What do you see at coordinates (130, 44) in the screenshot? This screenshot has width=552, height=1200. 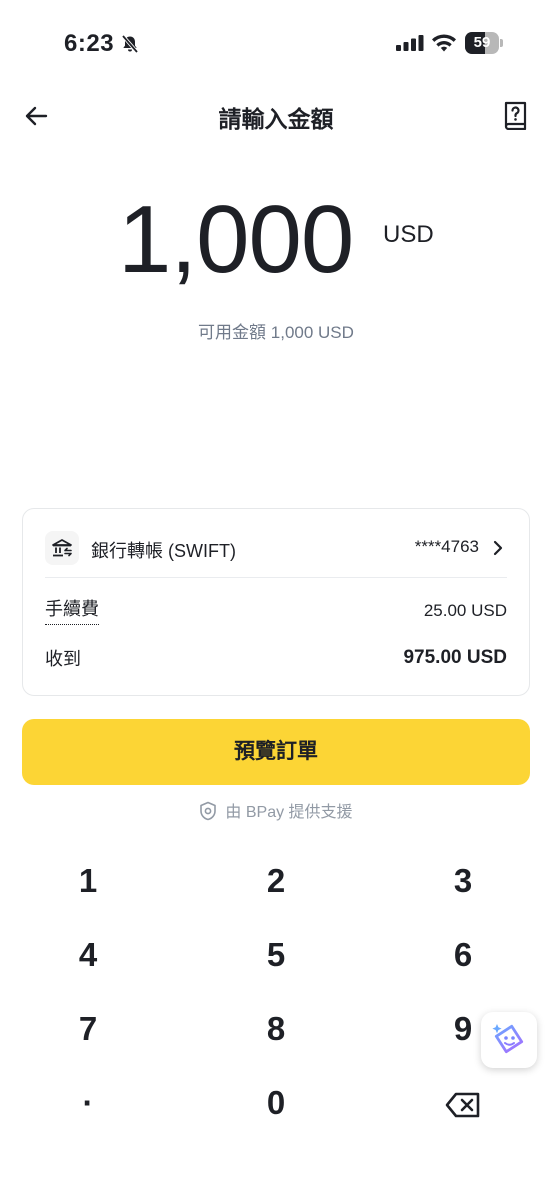 I see `bell-off-icon` at bounding box center [130, 44].